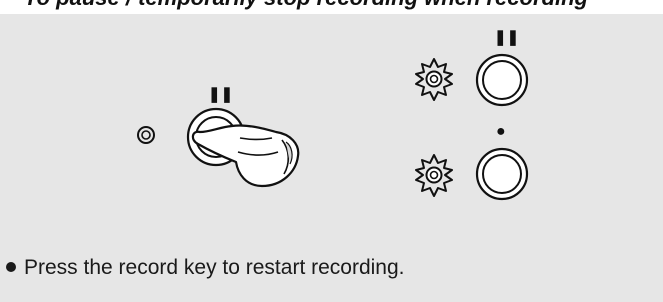  What do you see at coordinates (502, 174) in the screenshot?
I see `record-button-icon` at bounding box center [502, 174].